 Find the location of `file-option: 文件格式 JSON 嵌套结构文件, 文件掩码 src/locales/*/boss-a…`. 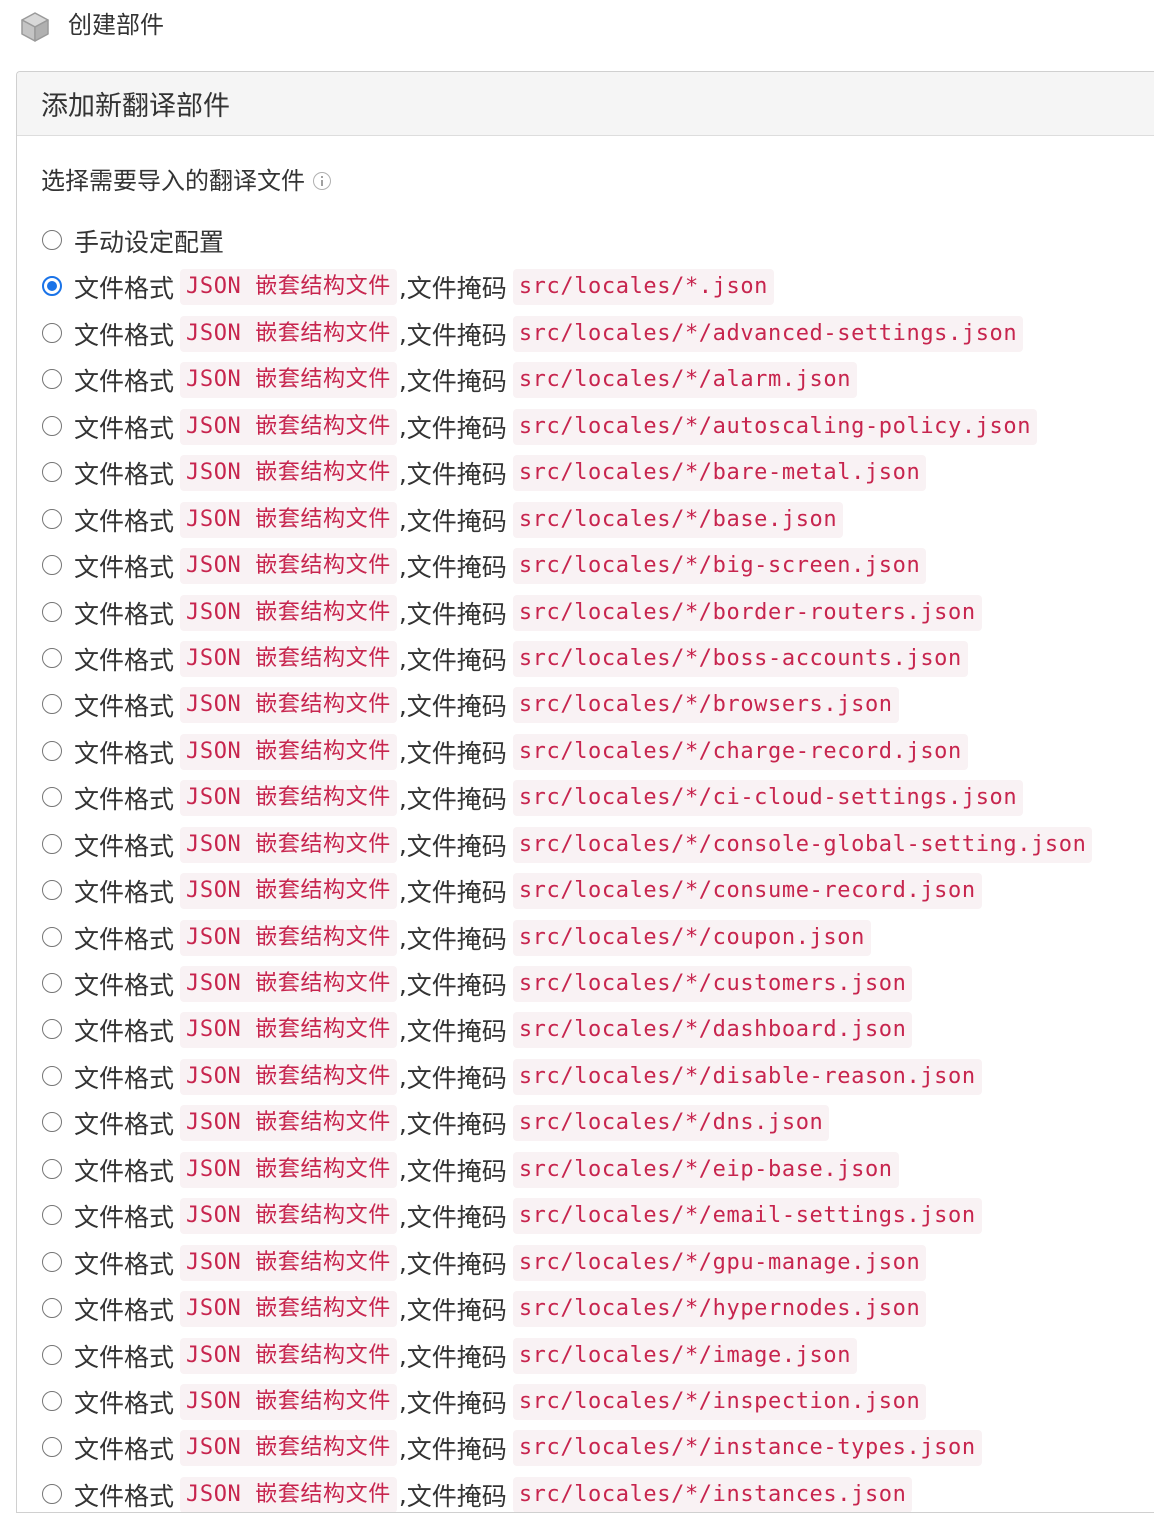

file-option: 文件格式 JSON 嵌套结构文件, 文件掩码 src/locales/*/boss-a… is located at coordinates (585, 659).